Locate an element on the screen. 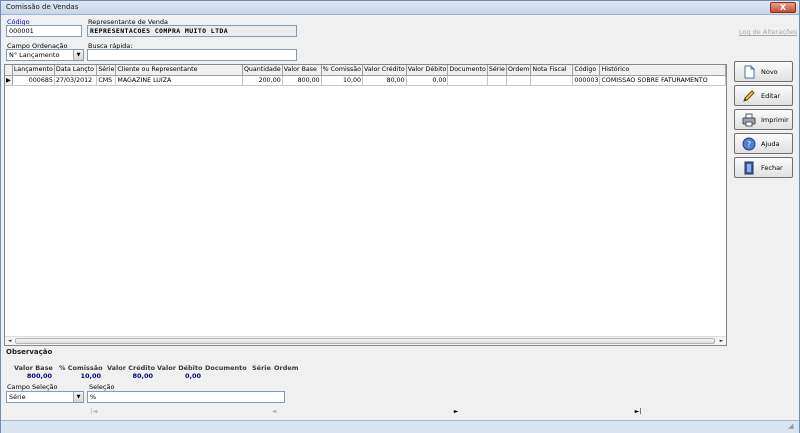 The width and height of the screenshot is (800, 433). cell-documento is located at coordinates (467, 80).